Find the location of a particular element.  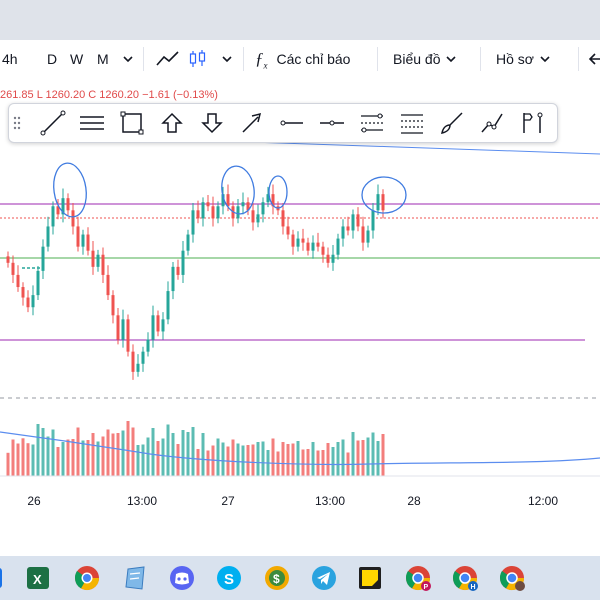

interval-4h: 4h is located at coordinates (10, 59).